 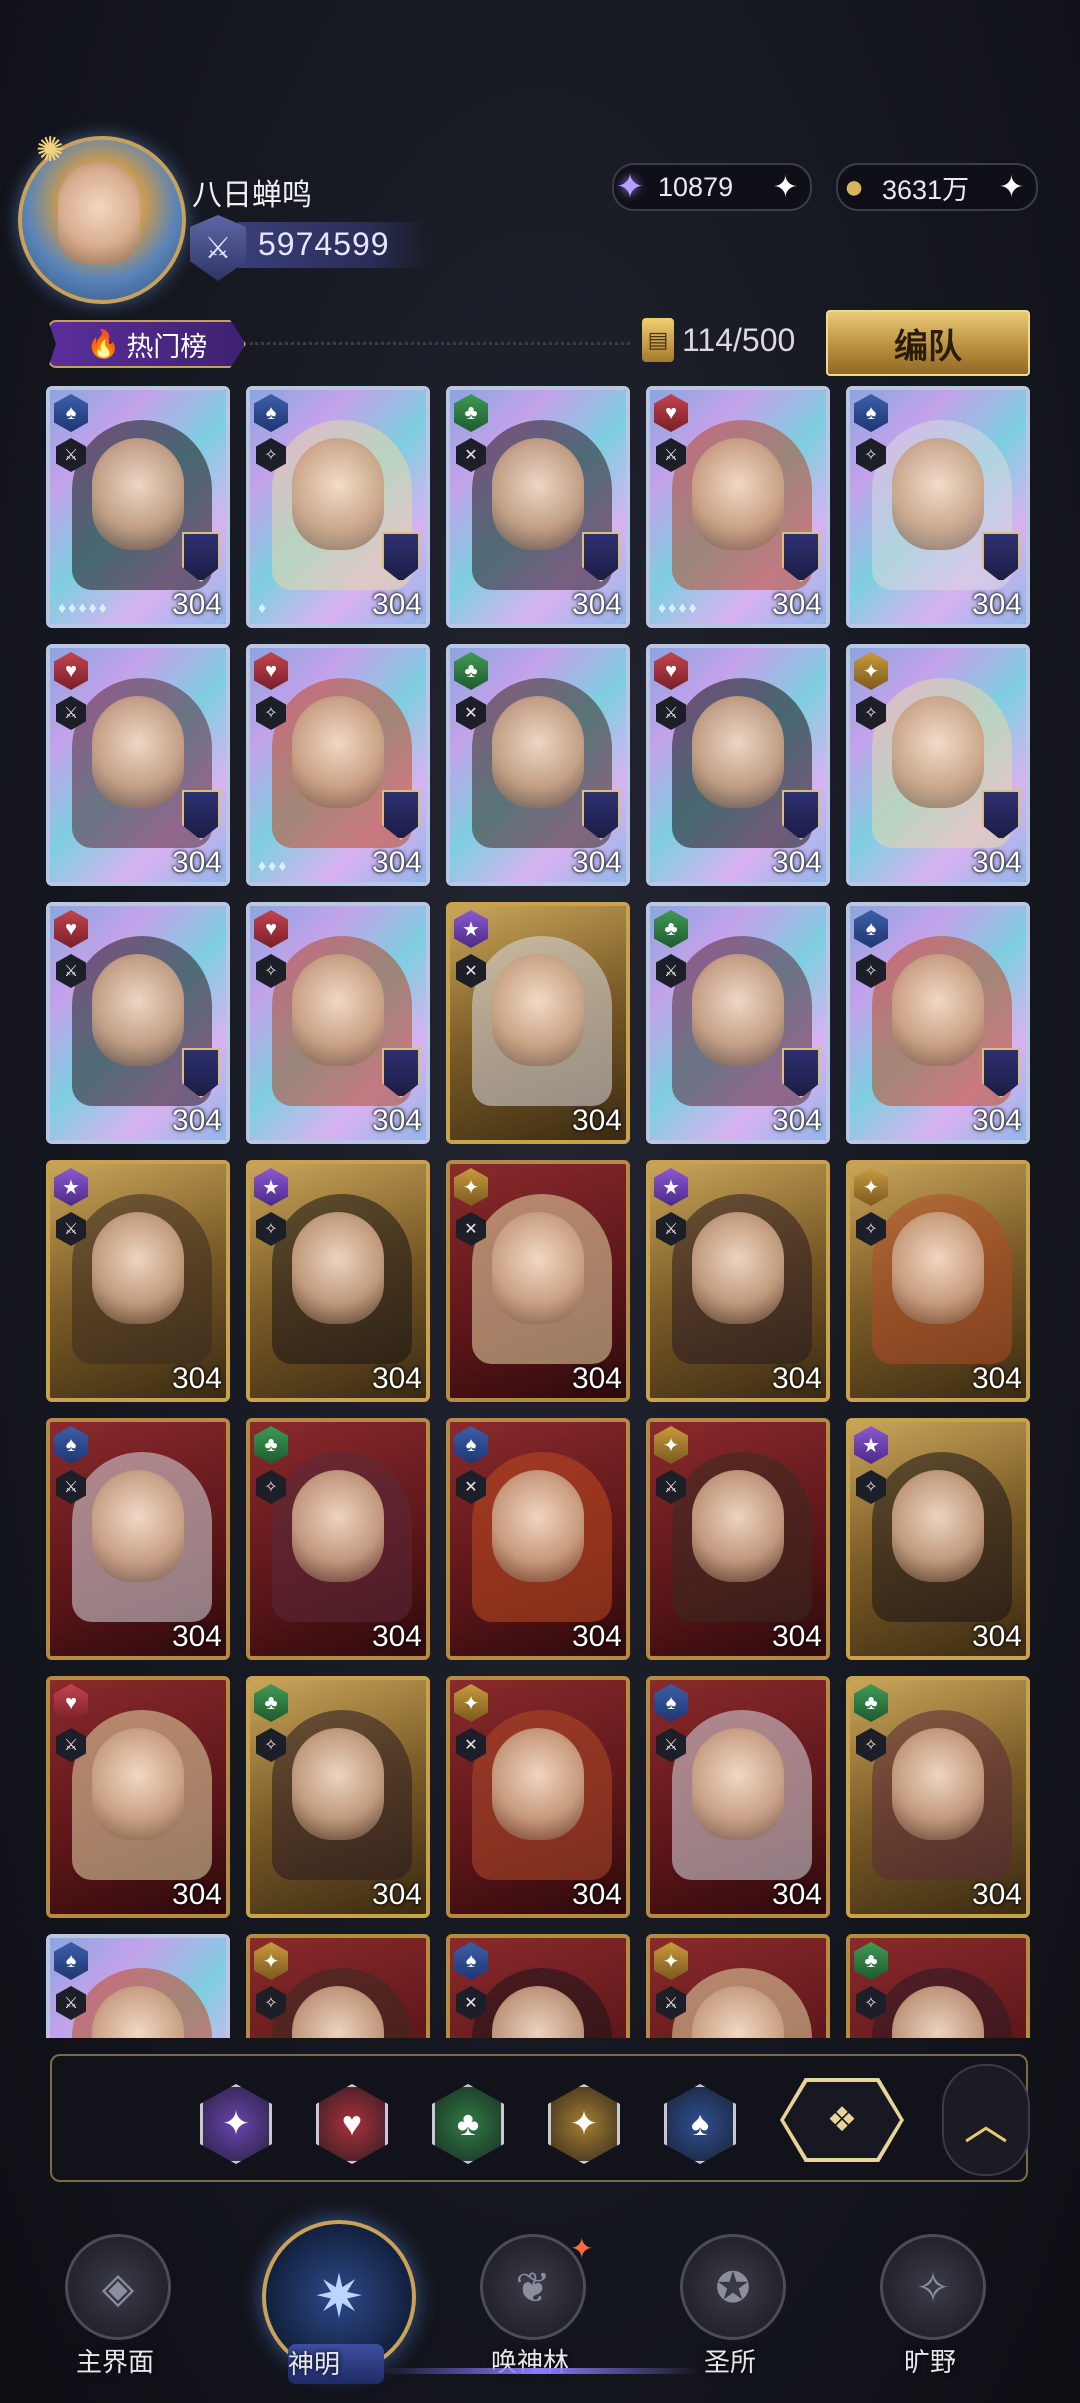 What do you see at coordinates (854, 186) in the screenshot?
I see `gold-coin-icon: ●` at bounding box center [854, 186].